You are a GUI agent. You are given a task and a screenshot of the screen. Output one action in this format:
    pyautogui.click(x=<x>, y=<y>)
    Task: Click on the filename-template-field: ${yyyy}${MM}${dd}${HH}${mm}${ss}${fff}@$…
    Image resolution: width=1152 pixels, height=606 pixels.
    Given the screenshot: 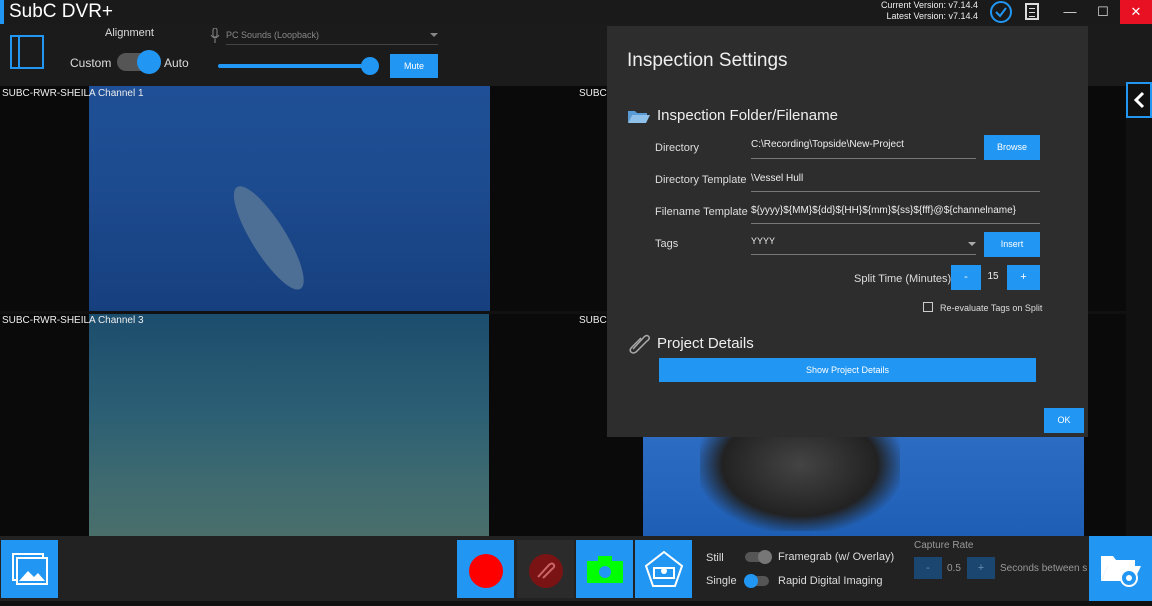 What is the action you would take?
    pyautogui.click(x=895, y=214)
    